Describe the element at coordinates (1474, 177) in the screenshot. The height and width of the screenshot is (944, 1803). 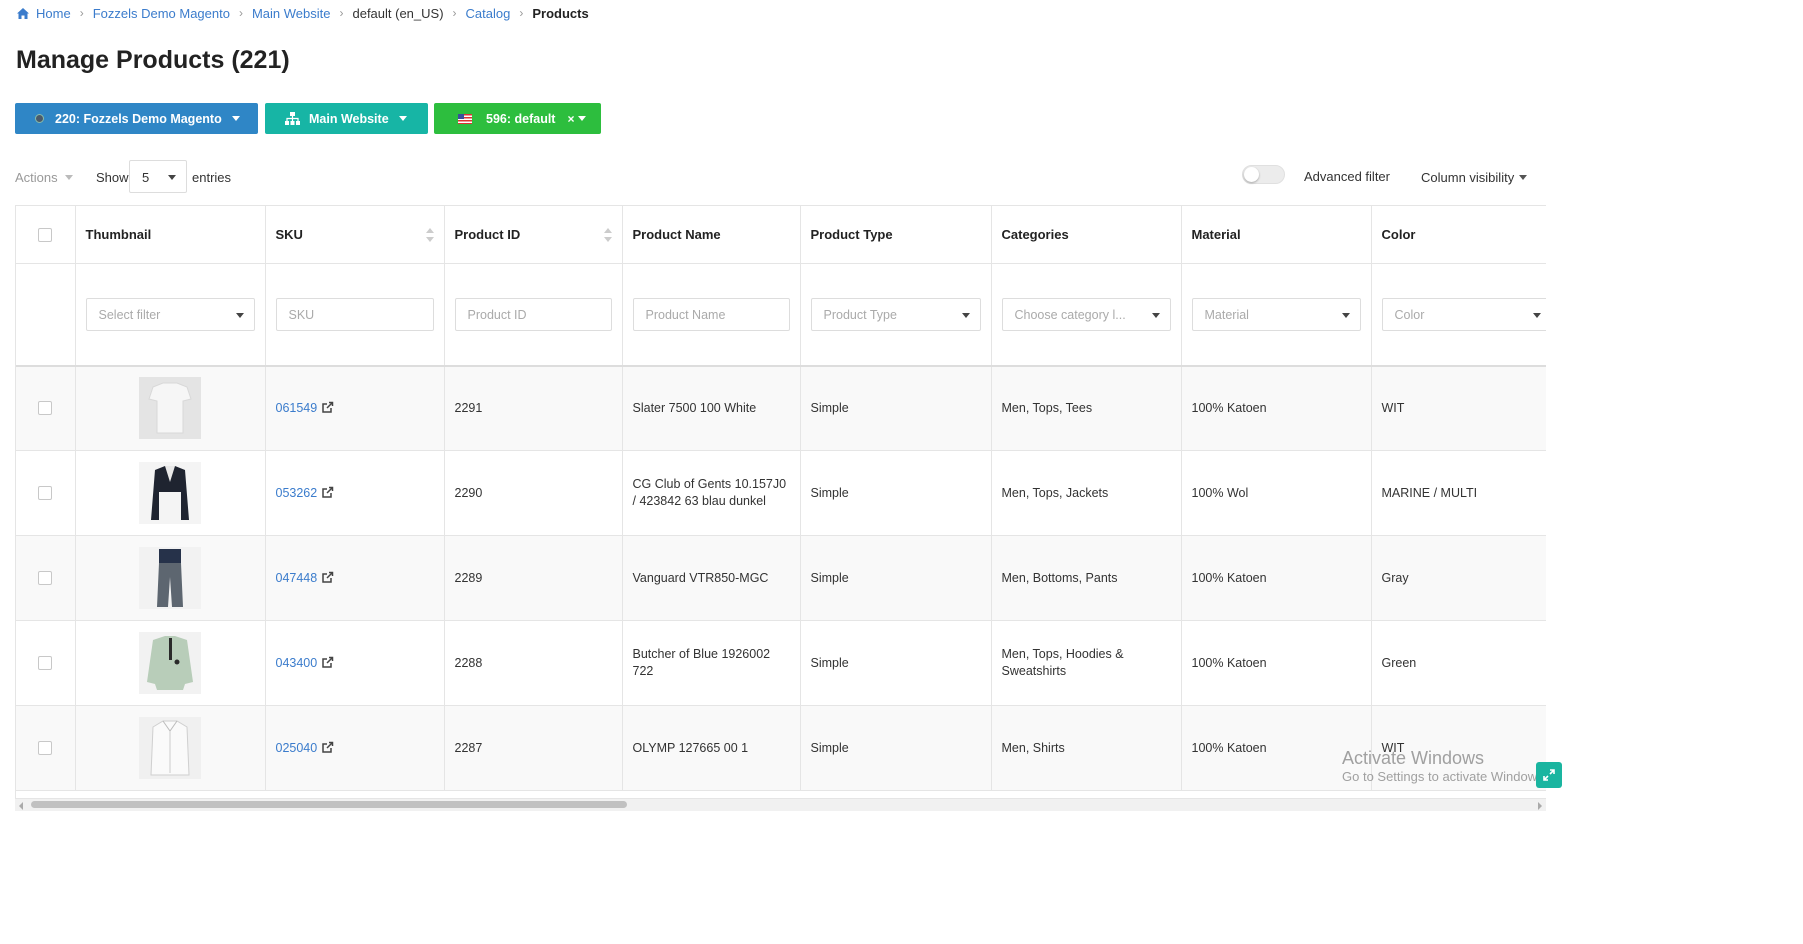
I see `column-visibility-button: Column visibility` at that location.